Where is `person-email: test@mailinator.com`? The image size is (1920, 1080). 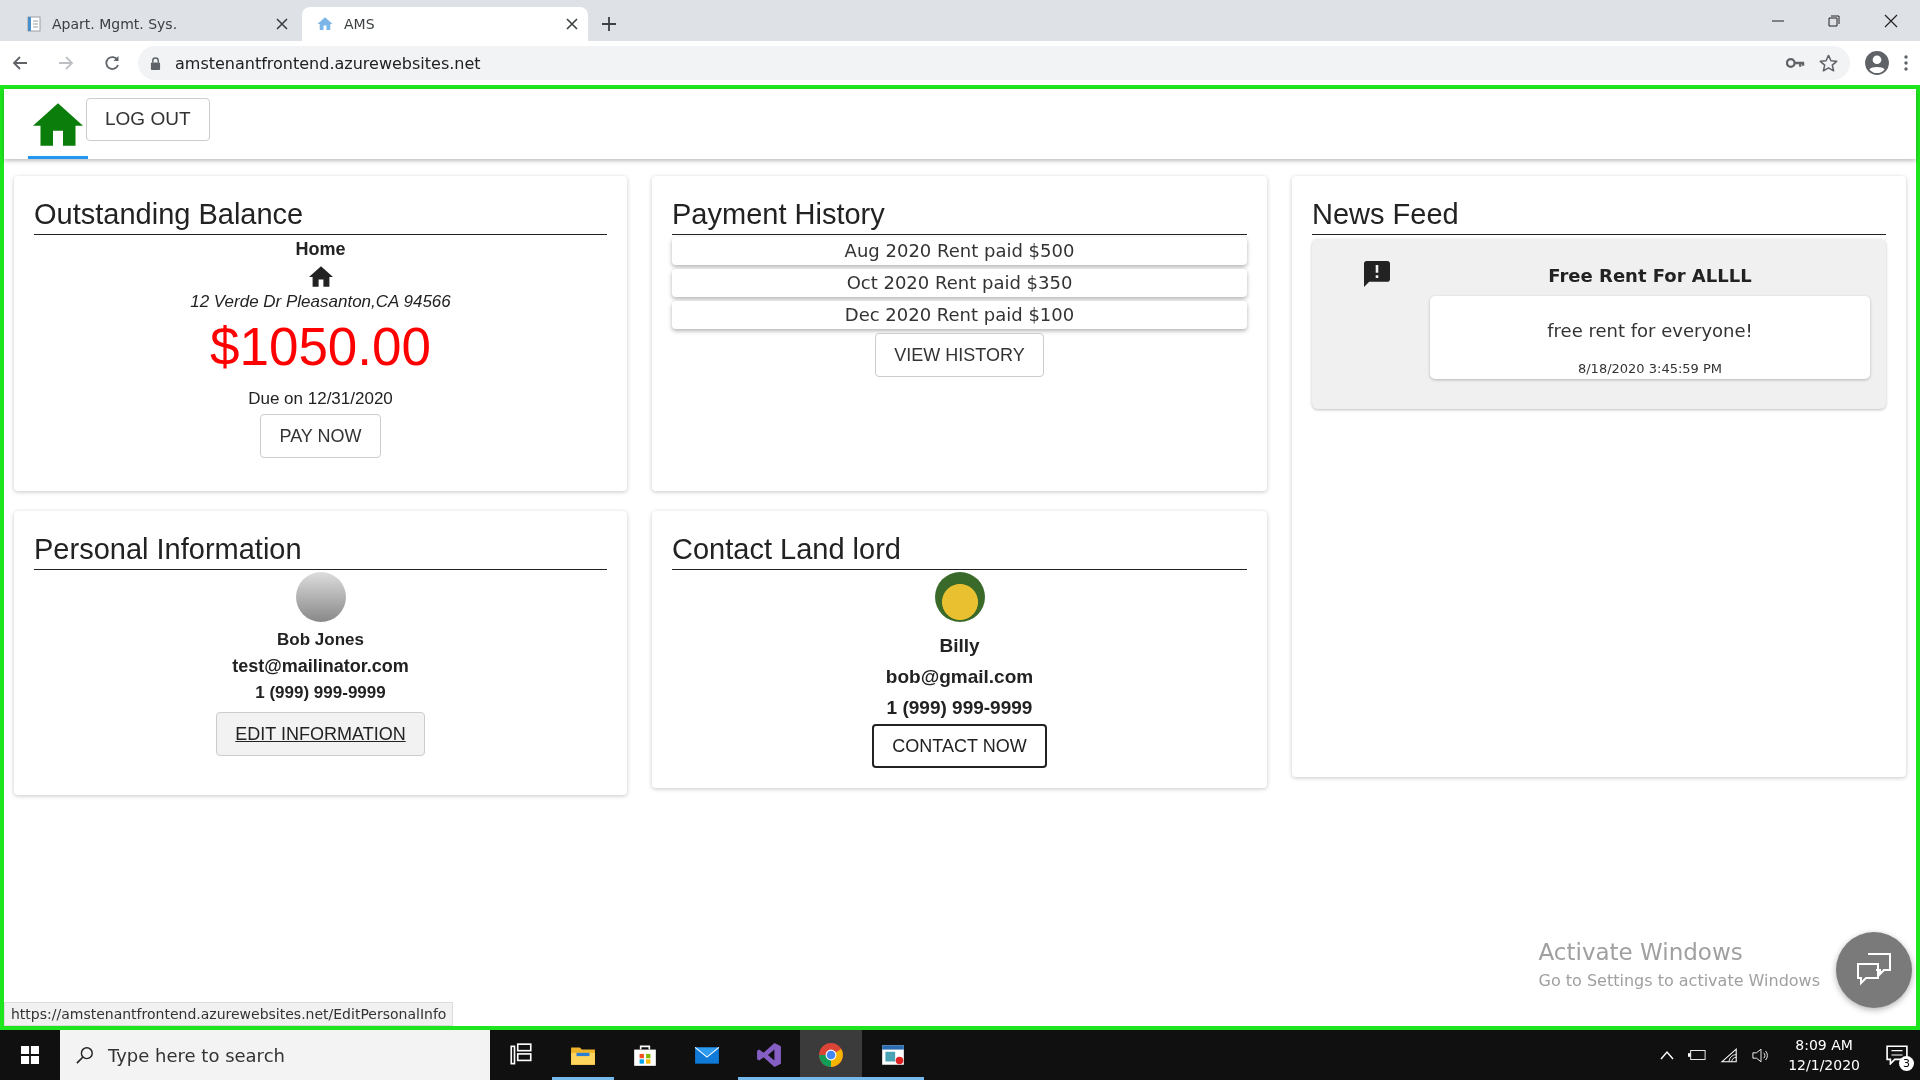
person-email: test@mailinator.com is located at coordinates (320, 666).